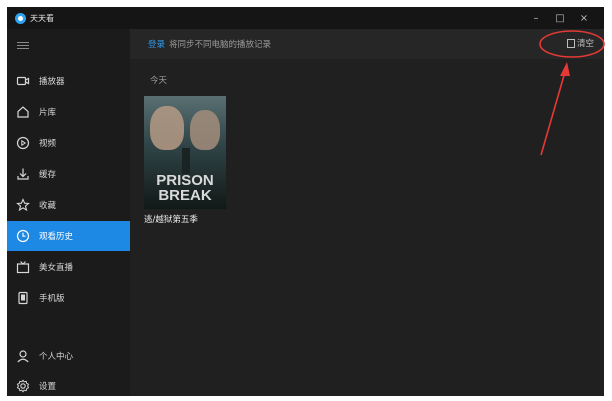  What do you see at coordinates (48, 175) in the screenshot?
I see `sidebar-item-label: 缓存` at bounding box center [48, 175].